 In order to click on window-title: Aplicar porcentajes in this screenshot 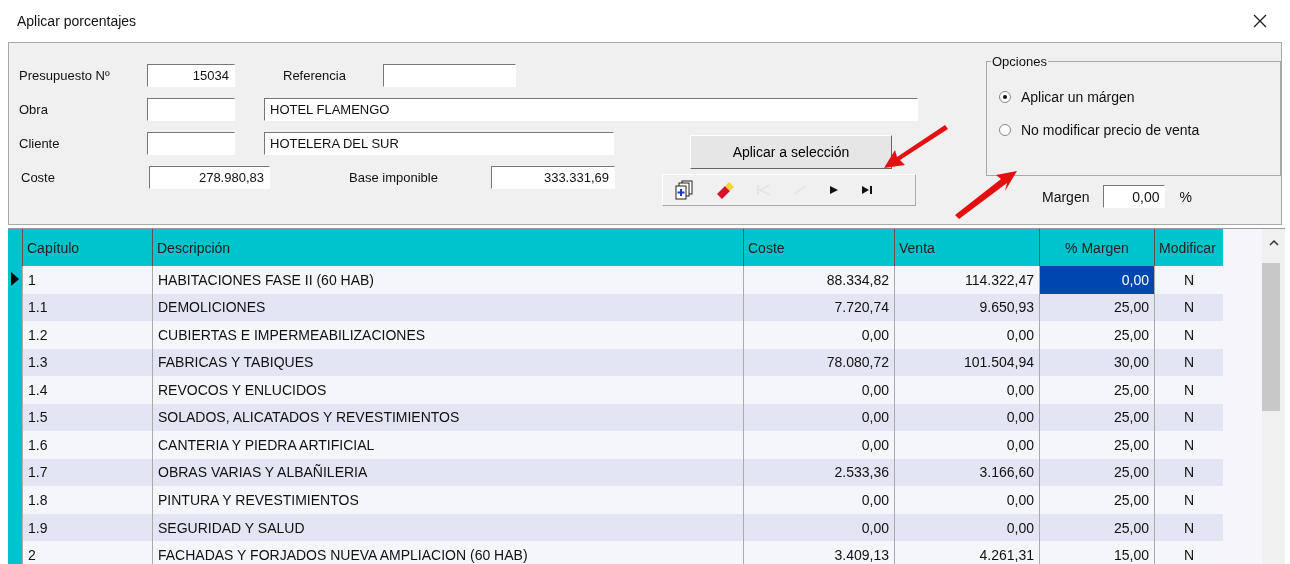, I will do `click(77, 21)`.